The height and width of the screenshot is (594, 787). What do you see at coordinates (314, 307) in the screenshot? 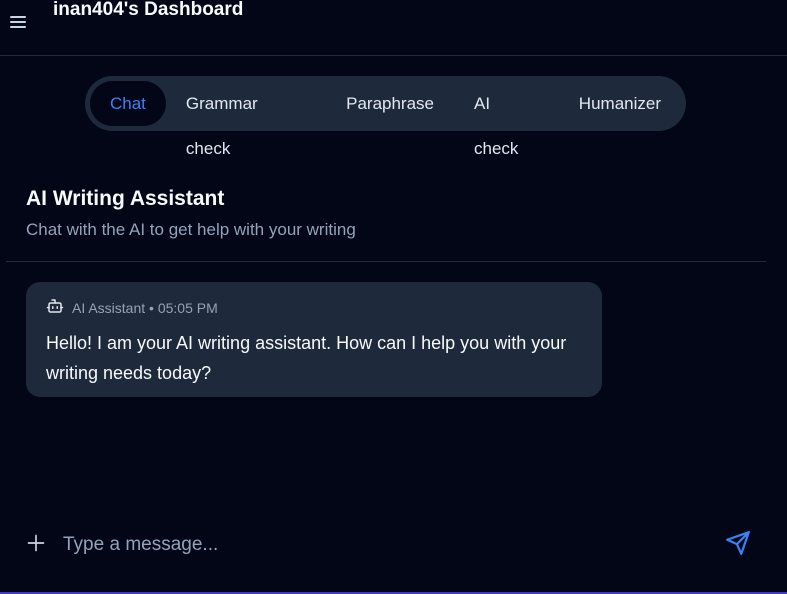
I see `message-meta: AI Assistant • 05:05 PM` at bounding box center [314, 307].